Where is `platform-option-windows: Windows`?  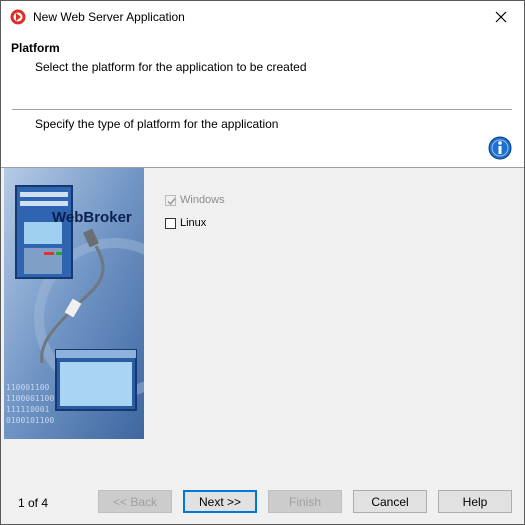
platform-option-windows: Windows is located at coordinates (195, 200).